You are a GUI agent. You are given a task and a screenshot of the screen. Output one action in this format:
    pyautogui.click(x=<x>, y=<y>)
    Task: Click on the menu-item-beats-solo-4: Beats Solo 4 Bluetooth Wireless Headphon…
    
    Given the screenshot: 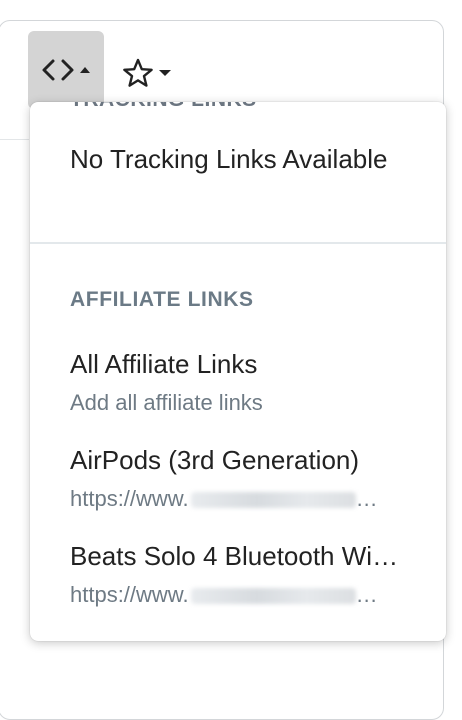 What is the action you would take?
    pyautogui.click(x=238, y=574)
    